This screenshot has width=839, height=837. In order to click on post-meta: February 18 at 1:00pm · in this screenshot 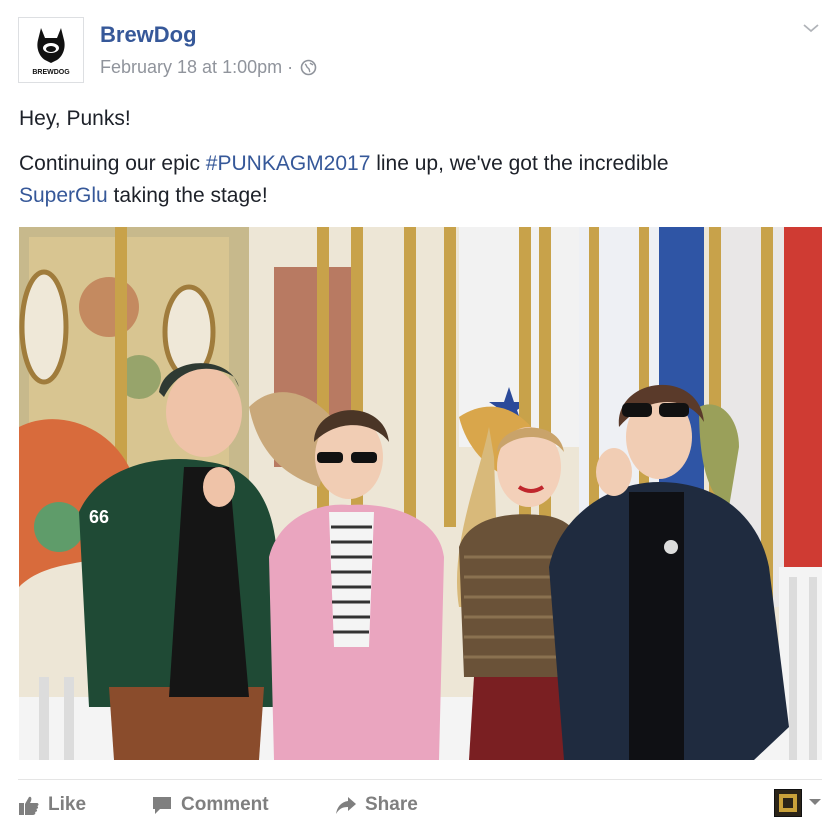, I will do `click(208, 69)`.